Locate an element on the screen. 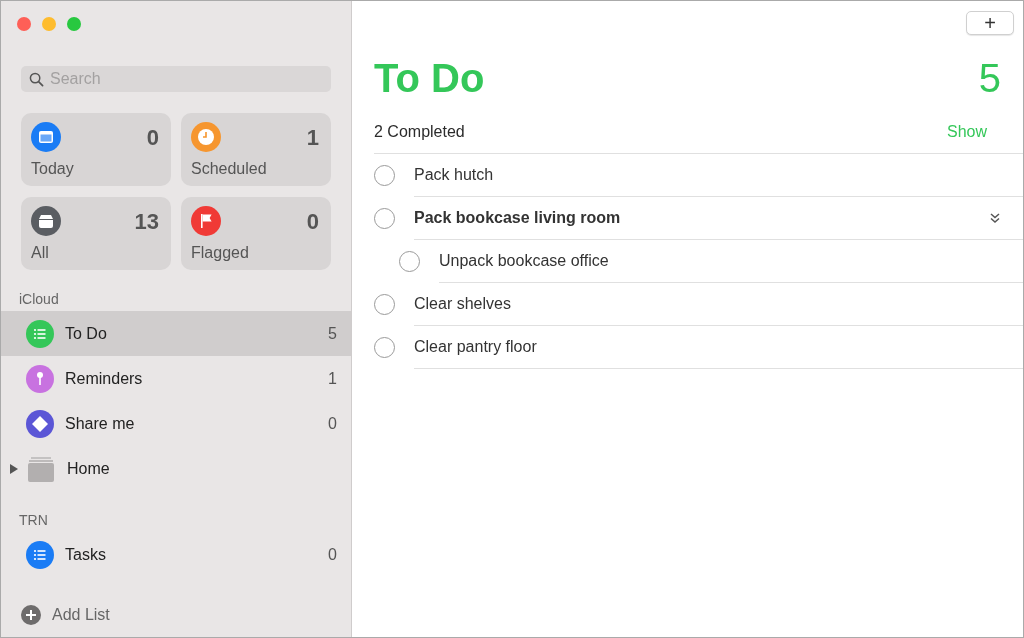 The width and height of the screenshot is (1024, 638). disclosure-triangle-icon is located at coordinates (14, 468).